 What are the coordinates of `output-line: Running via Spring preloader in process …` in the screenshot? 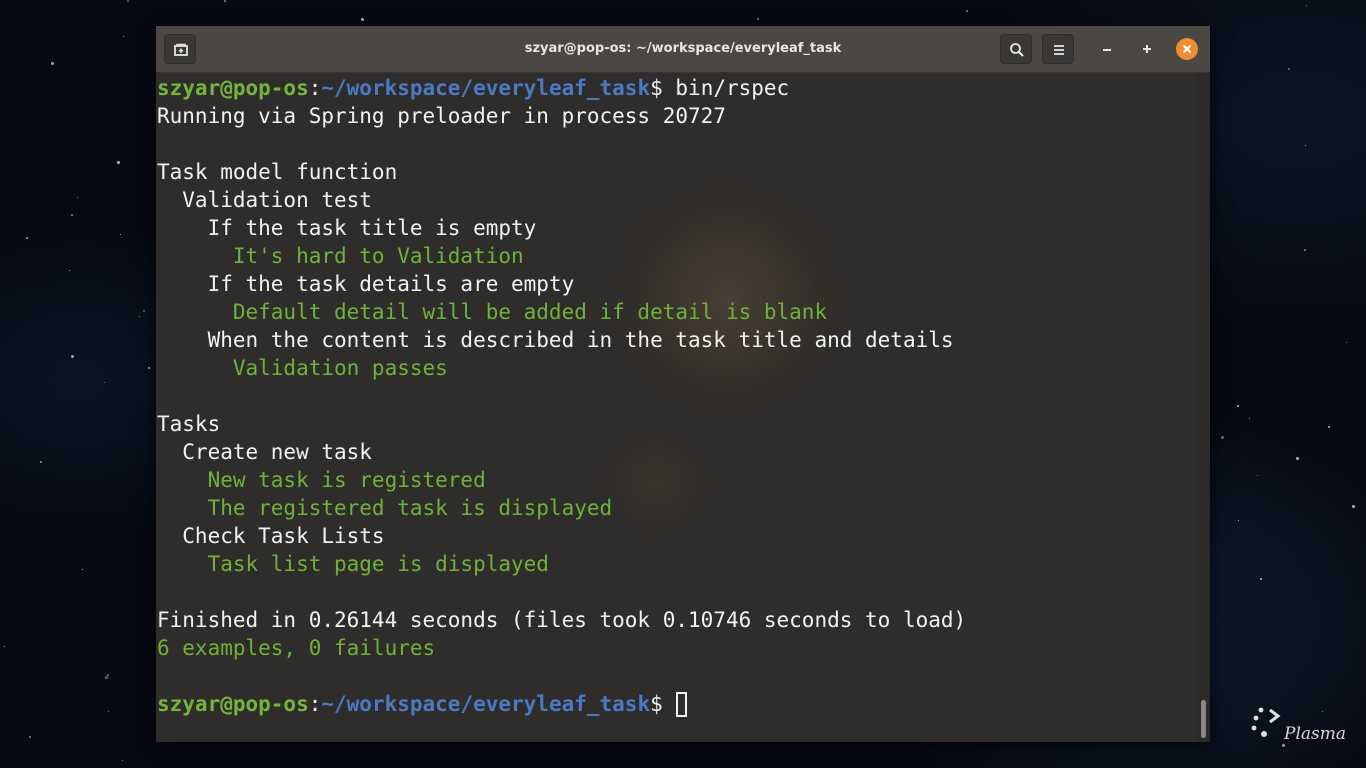 It's located at (441, 116).